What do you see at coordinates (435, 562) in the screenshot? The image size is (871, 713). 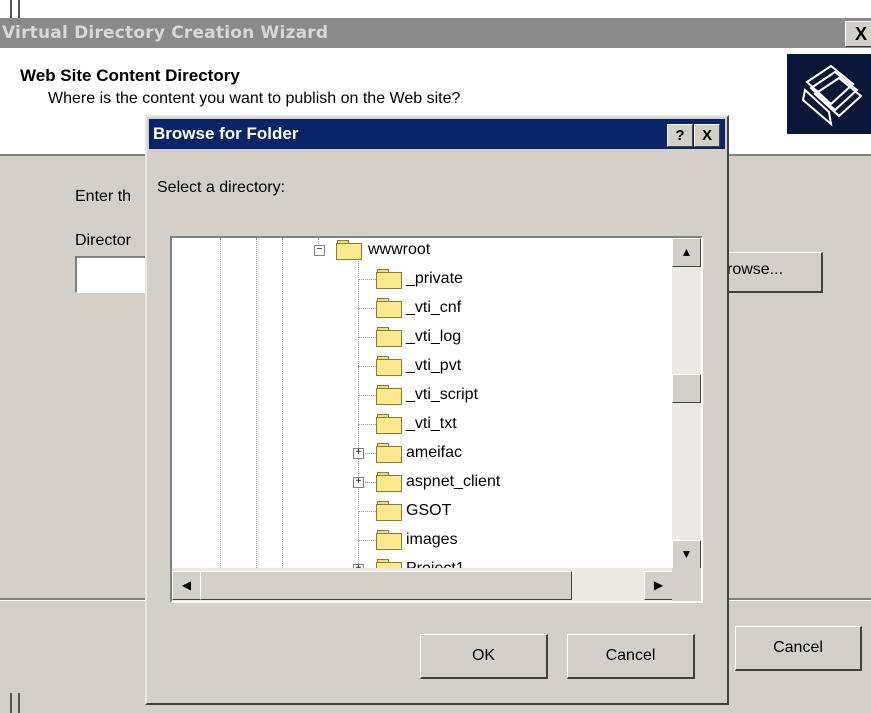 I see `tree-node-label: Project1` at bounding box center [435, 562].